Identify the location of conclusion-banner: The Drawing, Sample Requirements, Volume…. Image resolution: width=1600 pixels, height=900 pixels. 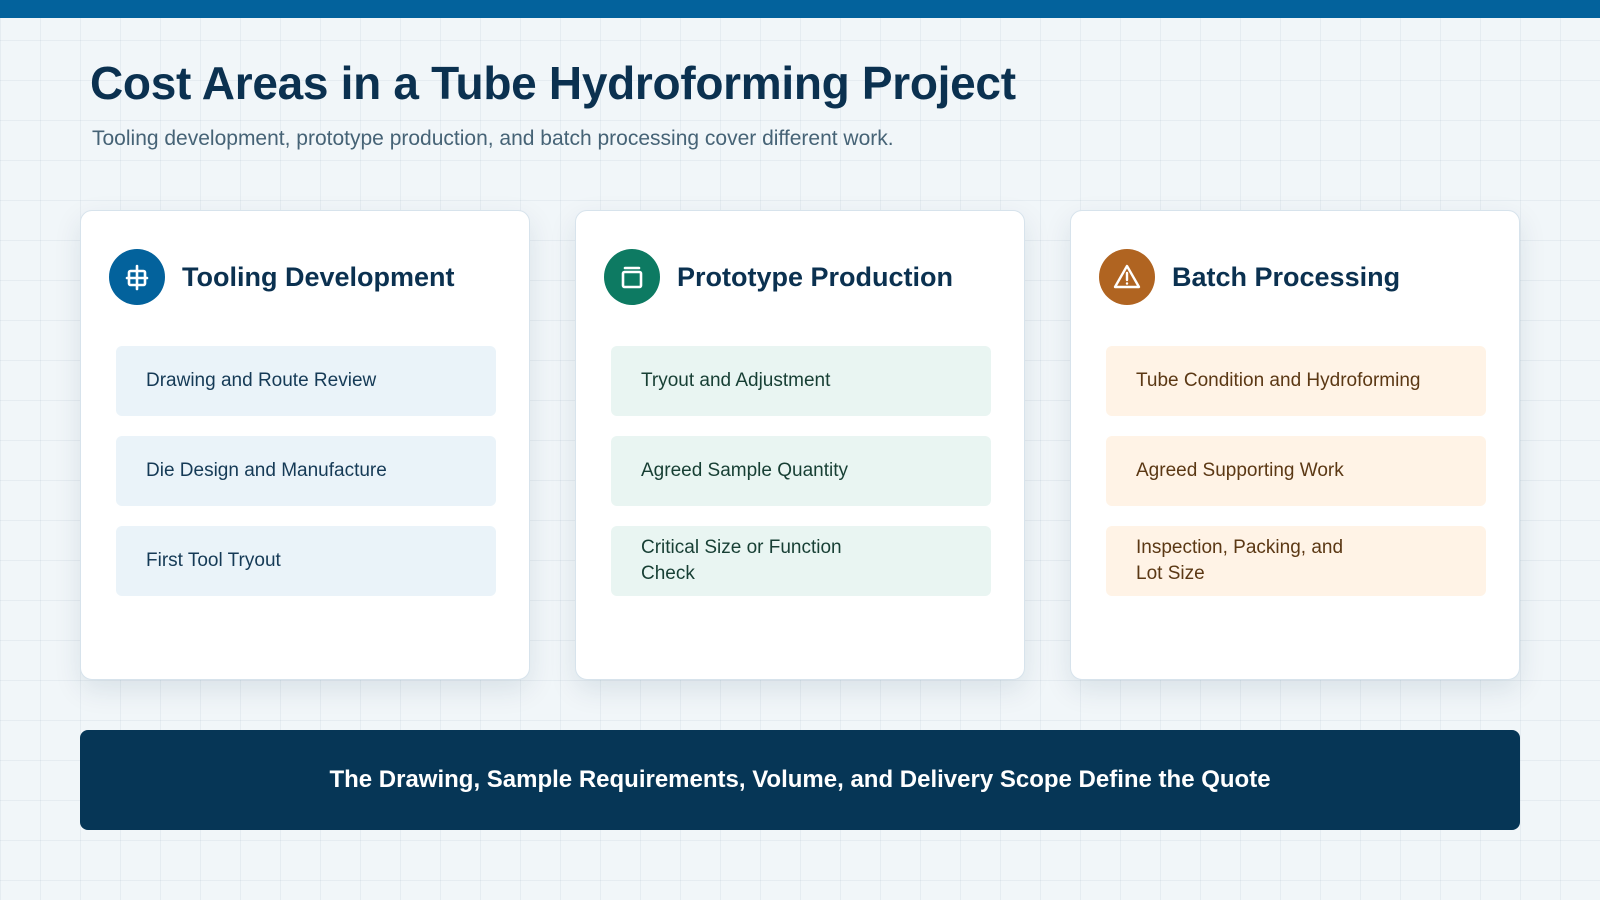
(800, 780).